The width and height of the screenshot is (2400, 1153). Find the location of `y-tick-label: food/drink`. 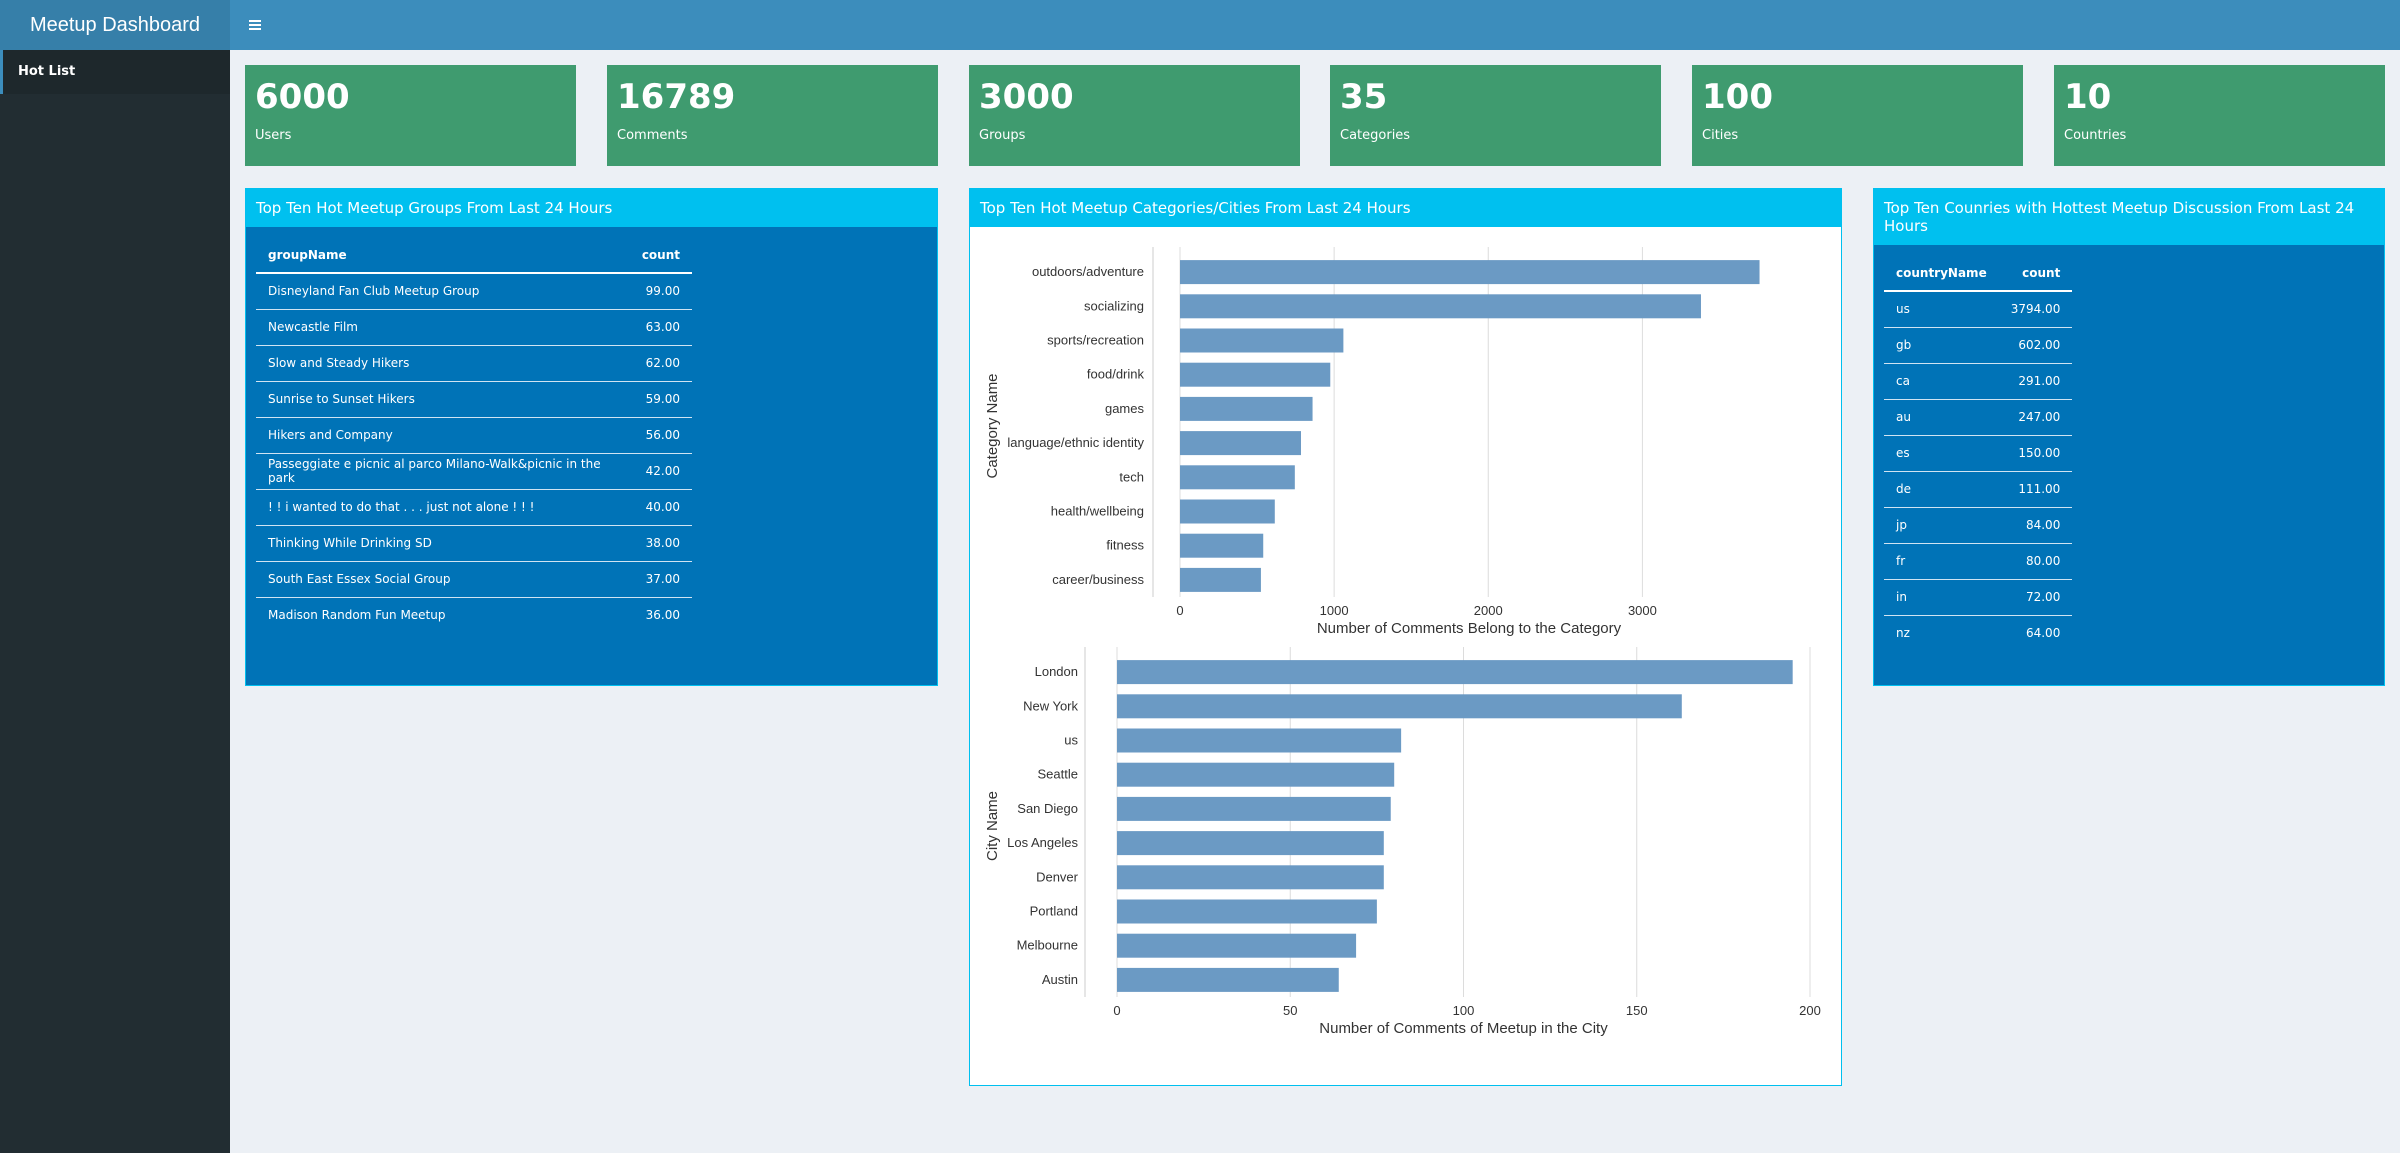

y-tick-label: food/drink is located at coordinates (1116, 374).